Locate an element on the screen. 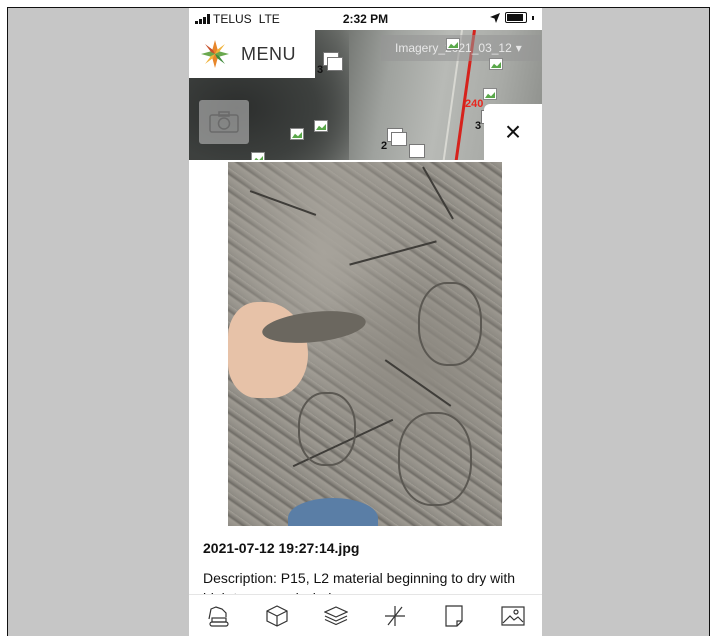 Image resolution: width=713 pixels, height=636 pixels. chevron-down-icon: ▾ is located at coordinates (518, 48).